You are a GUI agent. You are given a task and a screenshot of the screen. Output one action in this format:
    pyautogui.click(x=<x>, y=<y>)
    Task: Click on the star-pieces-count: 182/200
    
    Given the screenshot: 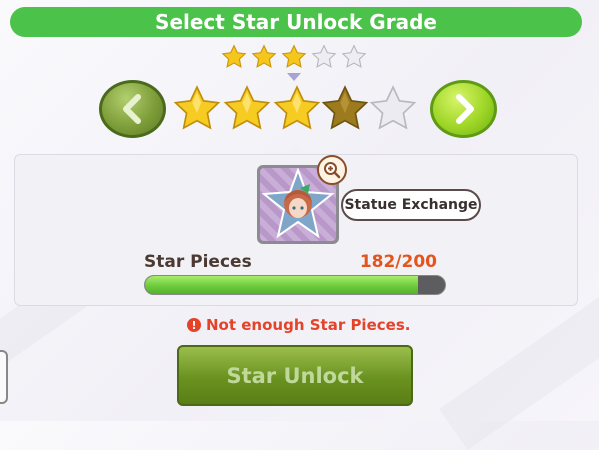 What is the action you would take?
    pyautogui.click(x=398, y=262)
    